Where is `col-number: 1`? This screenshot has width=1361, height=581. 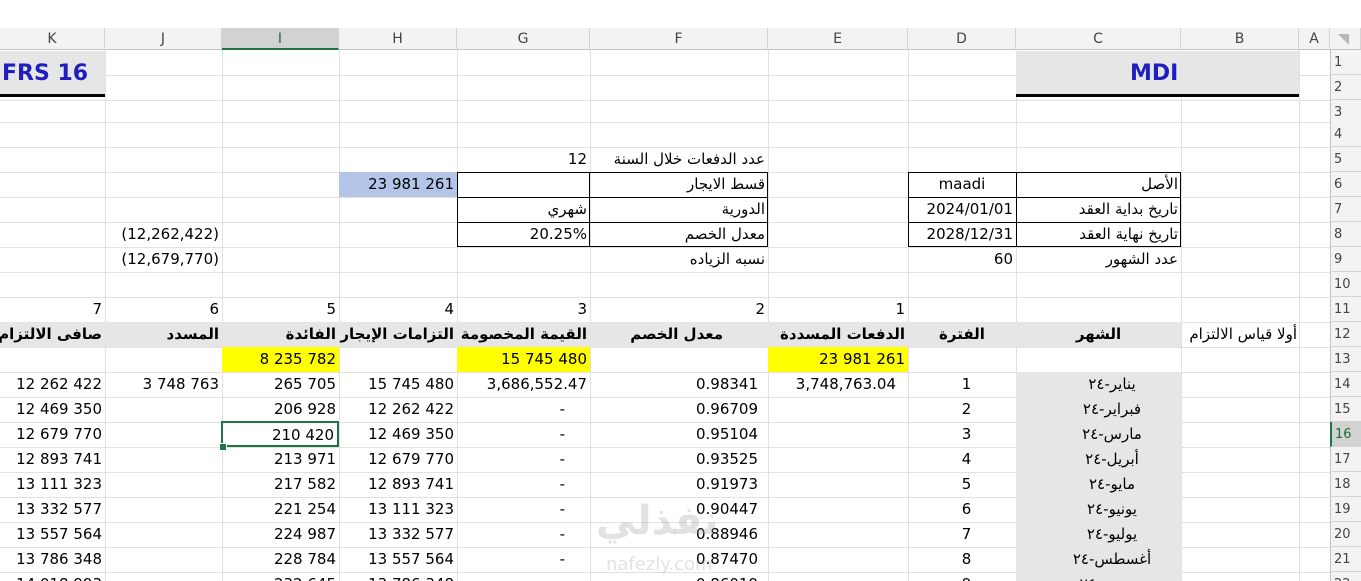 col-number: 1 is located at coordinates (838, 309).